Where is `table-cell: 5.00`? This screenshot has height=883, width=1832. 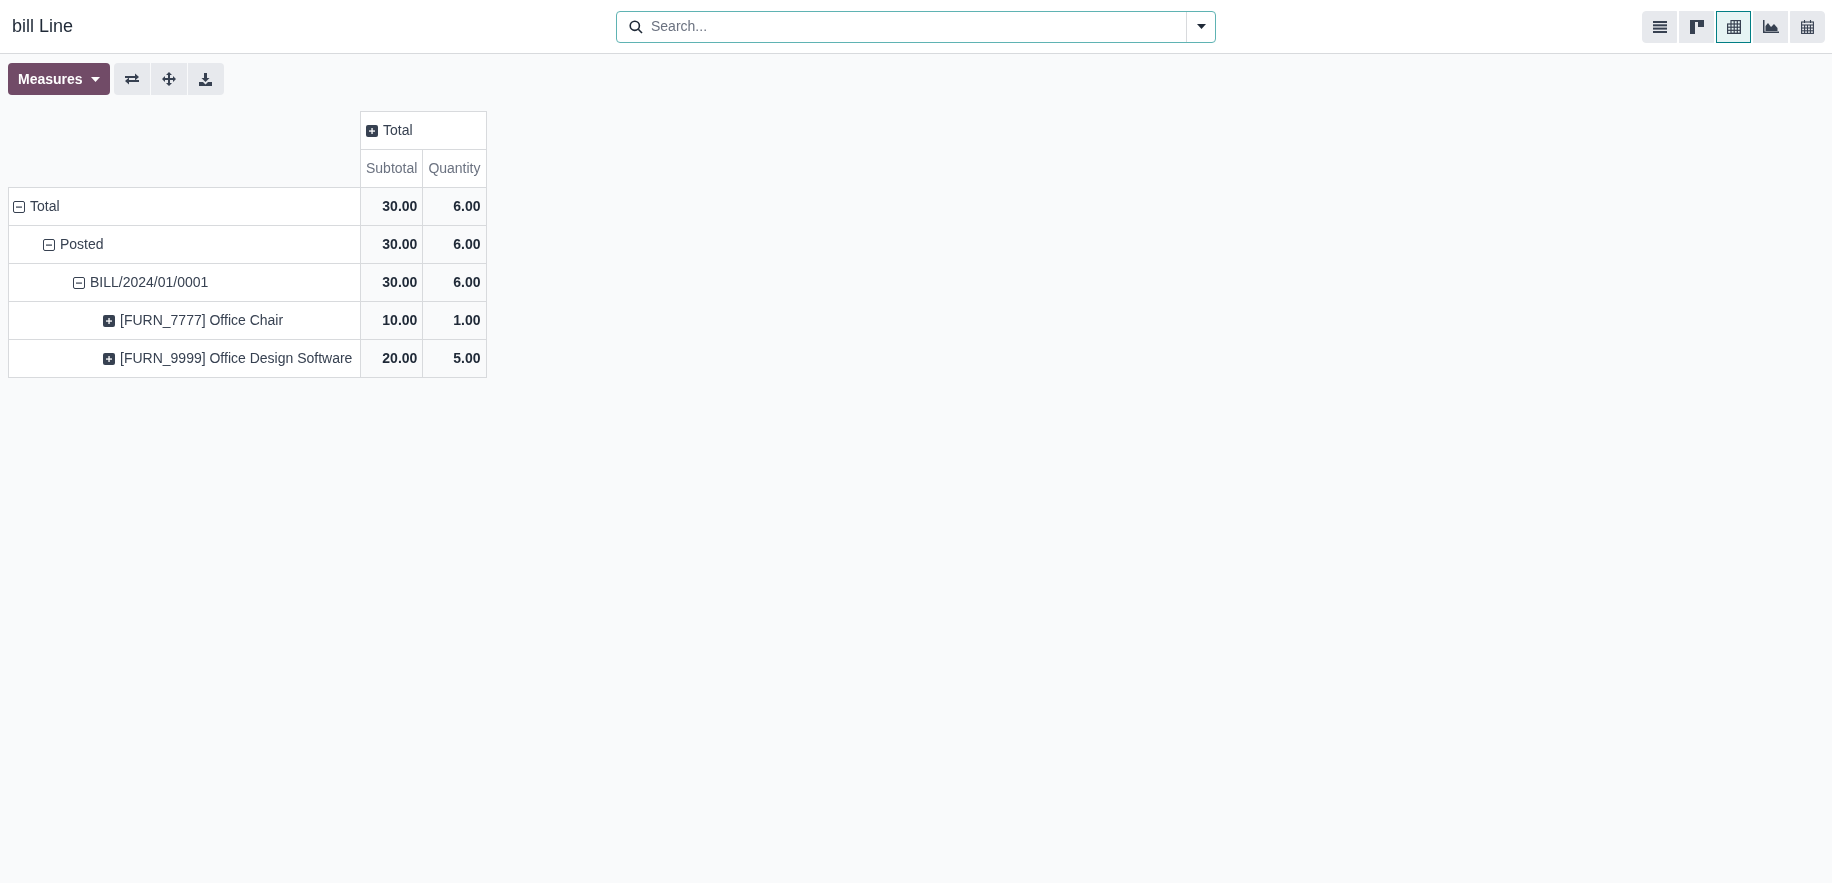
table-cell: 5.00 is located at coordinates (454, 358).